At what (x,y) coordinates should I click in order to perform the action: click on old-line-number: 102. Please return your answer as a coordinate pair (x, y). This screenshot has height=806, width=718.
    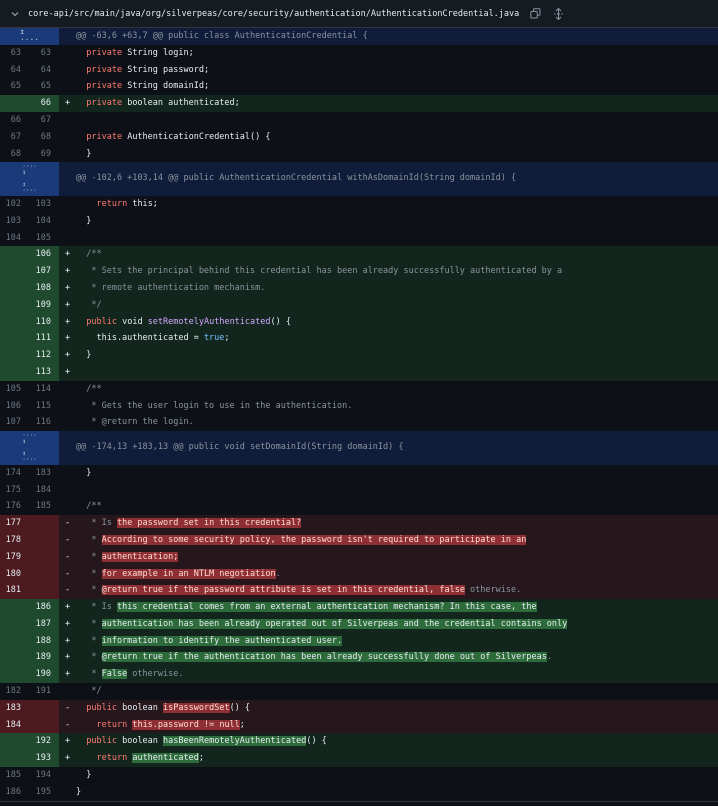
    Looking at the image, I should click on (14, 204).